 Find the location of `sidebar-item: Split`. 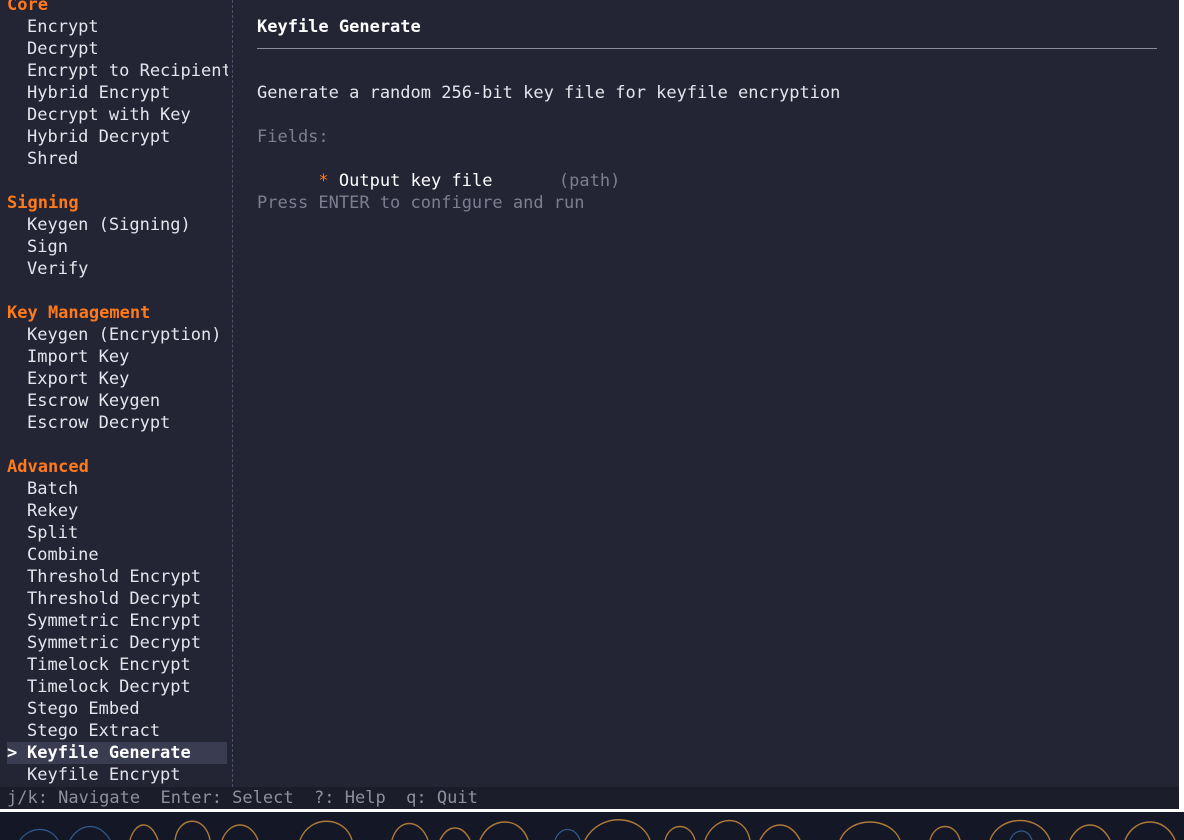

sidebar-item: Split is located at coordinates (117, 533).